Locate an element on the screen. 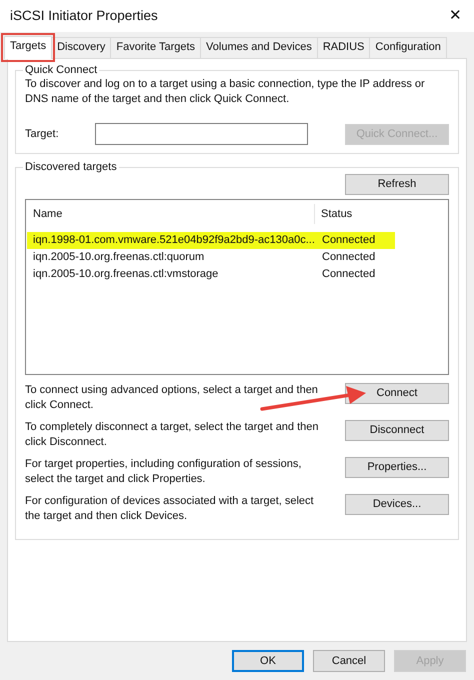  window-title: iSCSI Initiator Properties is located at coordinates (84, 15).